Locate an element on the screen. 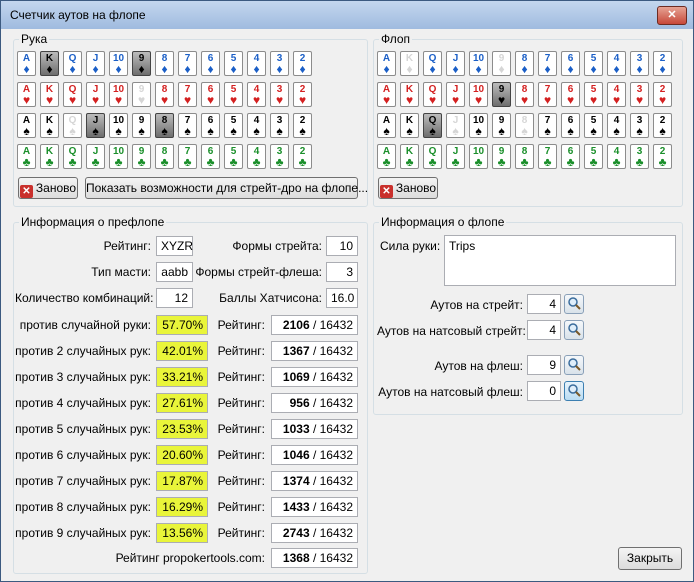 The width and height of the screenshot is (694, 582). outs-nut-flush-details-button is located at coordinates (574, 391).